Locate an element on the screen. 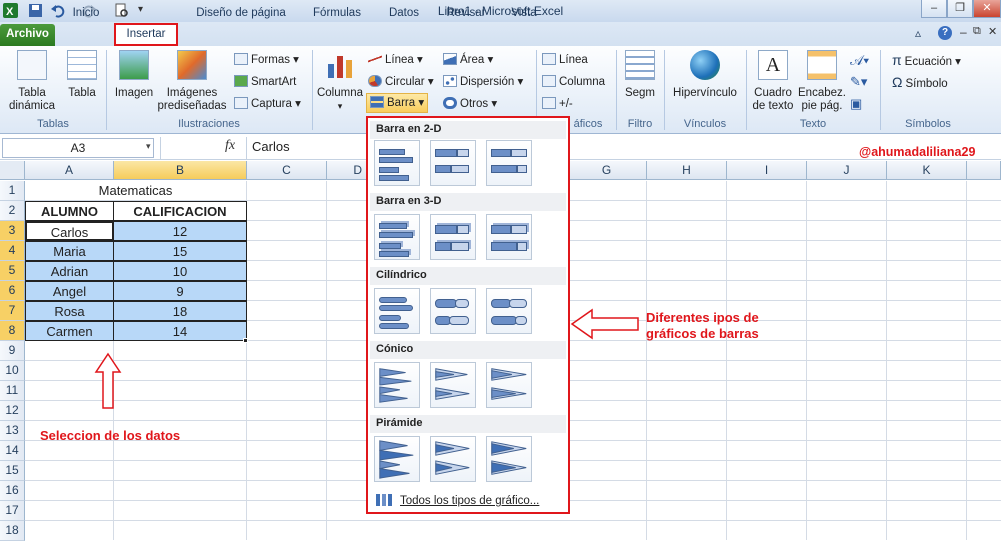  column-header-l is located at coordinates (984, 170).